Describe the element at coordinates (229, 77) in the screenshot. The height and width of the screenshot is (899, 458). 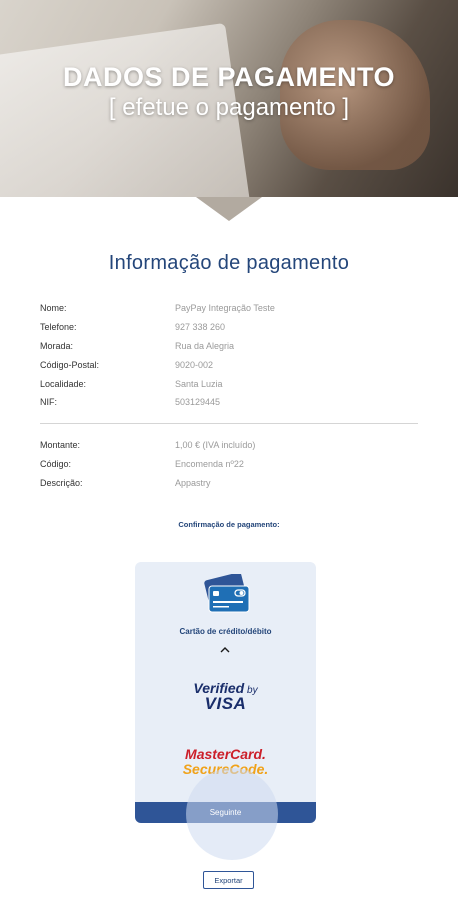
I see `page-title: DADOS DE PAGAMENTO` at that location.